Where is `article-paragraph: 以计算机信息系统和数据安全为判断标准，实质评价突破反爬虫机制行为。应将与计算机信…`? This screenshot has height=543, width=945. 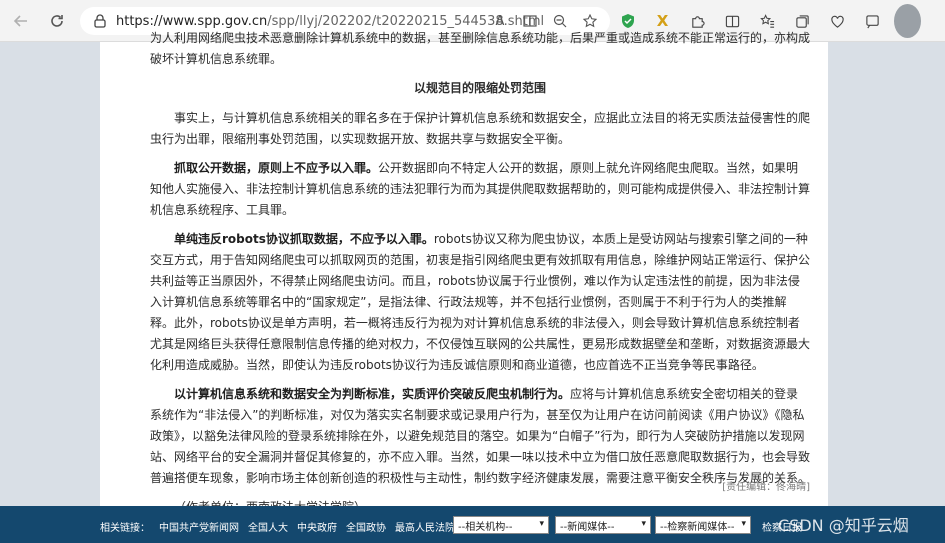 article-paragraph: 以计算机信息系统和数据安全为判断标准，实质评价突破反爬虫机制行为。应将与计算机信… is located at coordinates (480, 436).